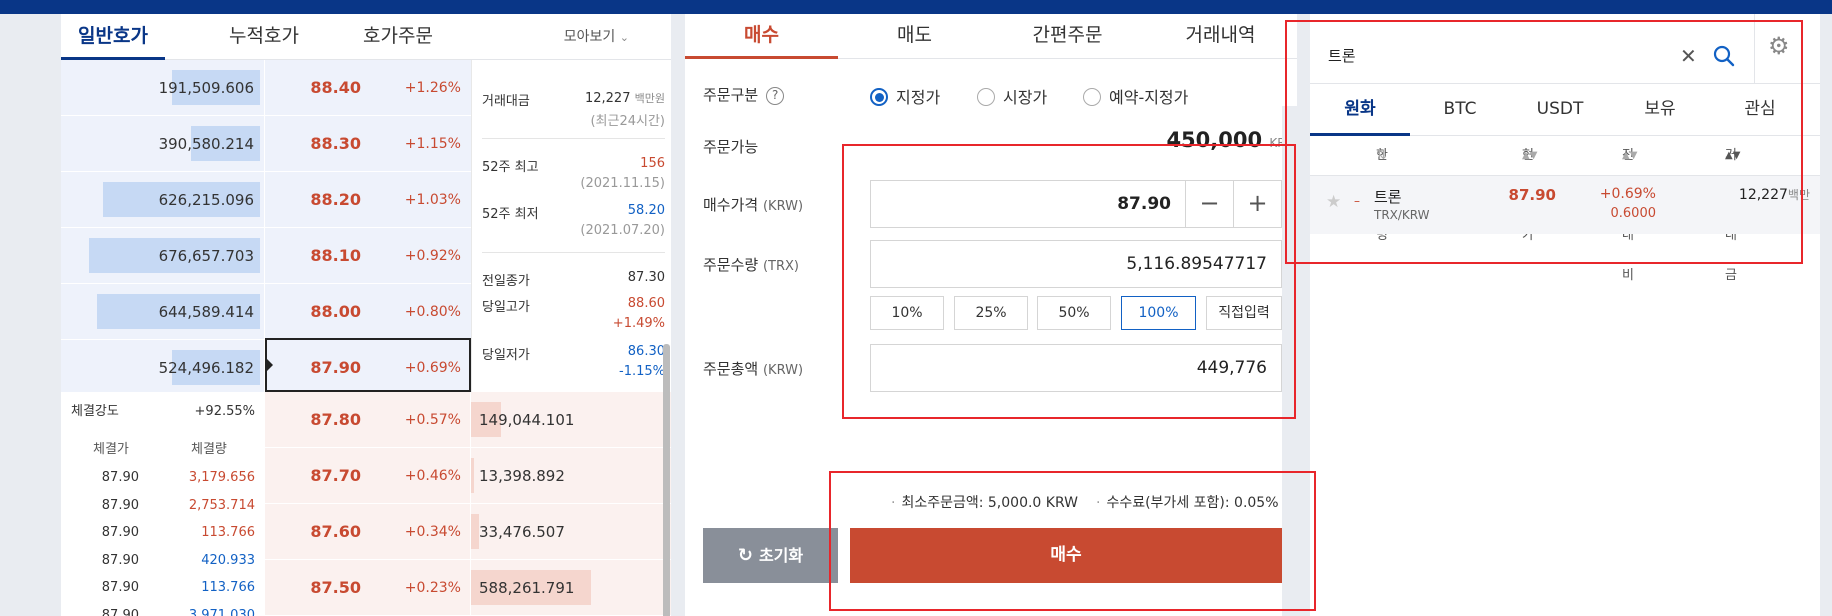 The width and height of the screenshot is (1832, 616). What do you see at coordinates (916, 7) in the screenshot?
I see `top-header-bar` at bounding box center [916, 7].